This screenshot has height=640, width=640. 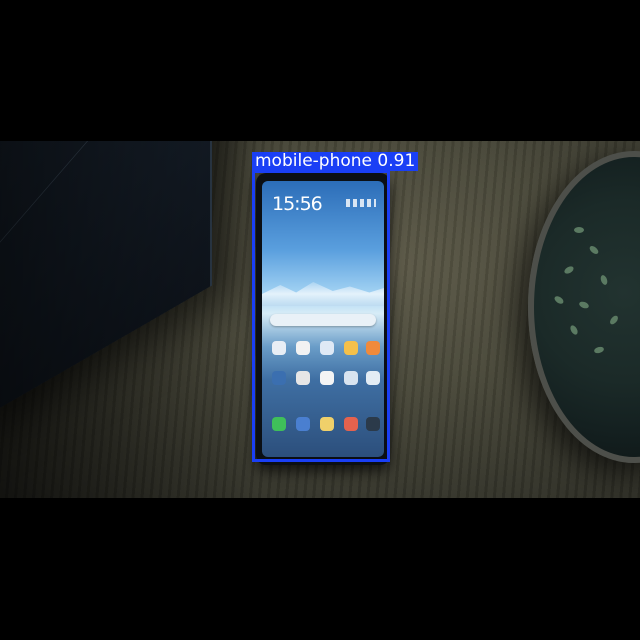 What do you see at coordinates (321, 316) in the screenshot?
I see `detection-bounding-box` at bounding box center [321, 316].